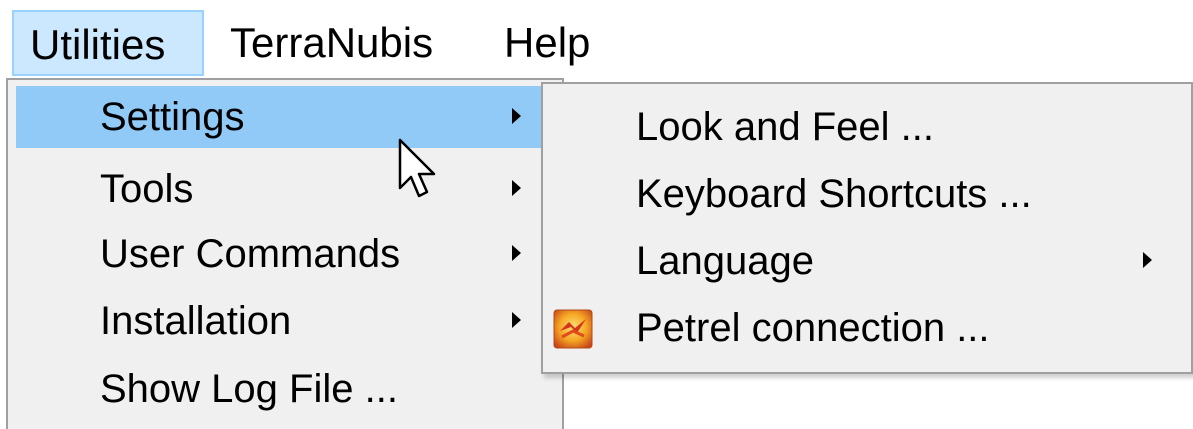 This screenshot has width=1193, height=429. What do you see at coordinates (863, 261) in the screenshot?
I see `submenu-item-language: Language` at bounding box center [863, 261].